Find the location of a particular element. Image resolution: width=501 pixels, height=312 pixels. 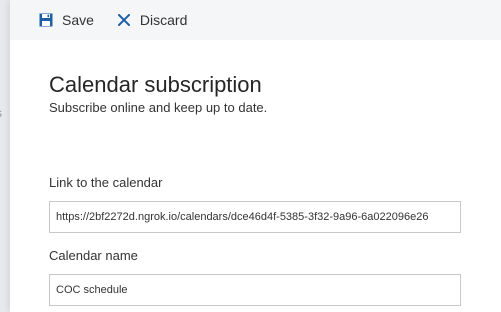

calendar-link-input is located at coordinates (255, 217).